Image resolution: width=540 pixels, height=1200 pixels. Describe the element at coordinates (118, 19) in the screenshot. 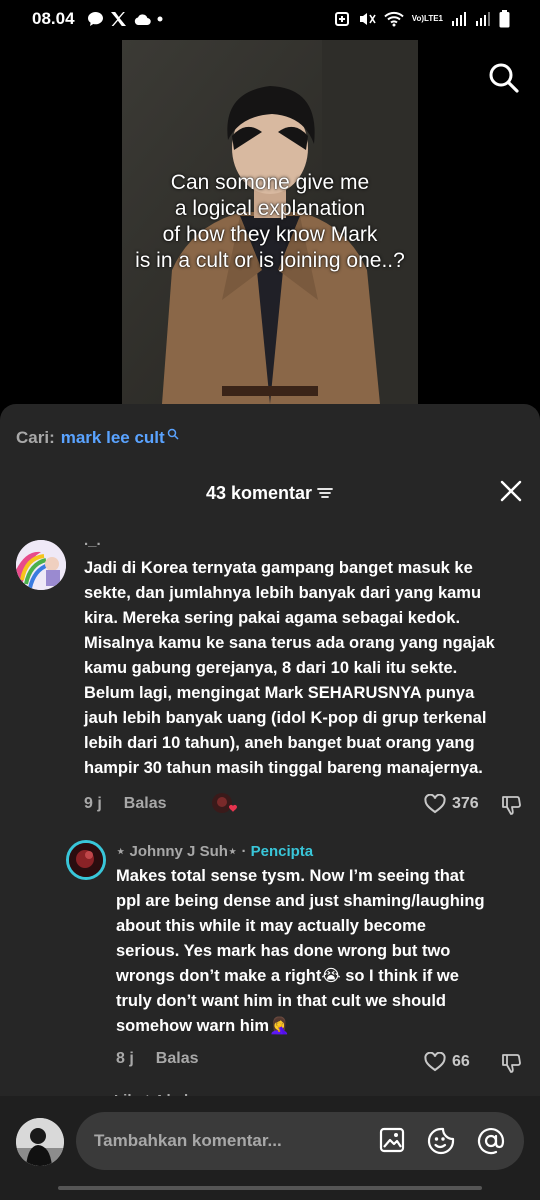

I see `x-logo-icon` at that location.